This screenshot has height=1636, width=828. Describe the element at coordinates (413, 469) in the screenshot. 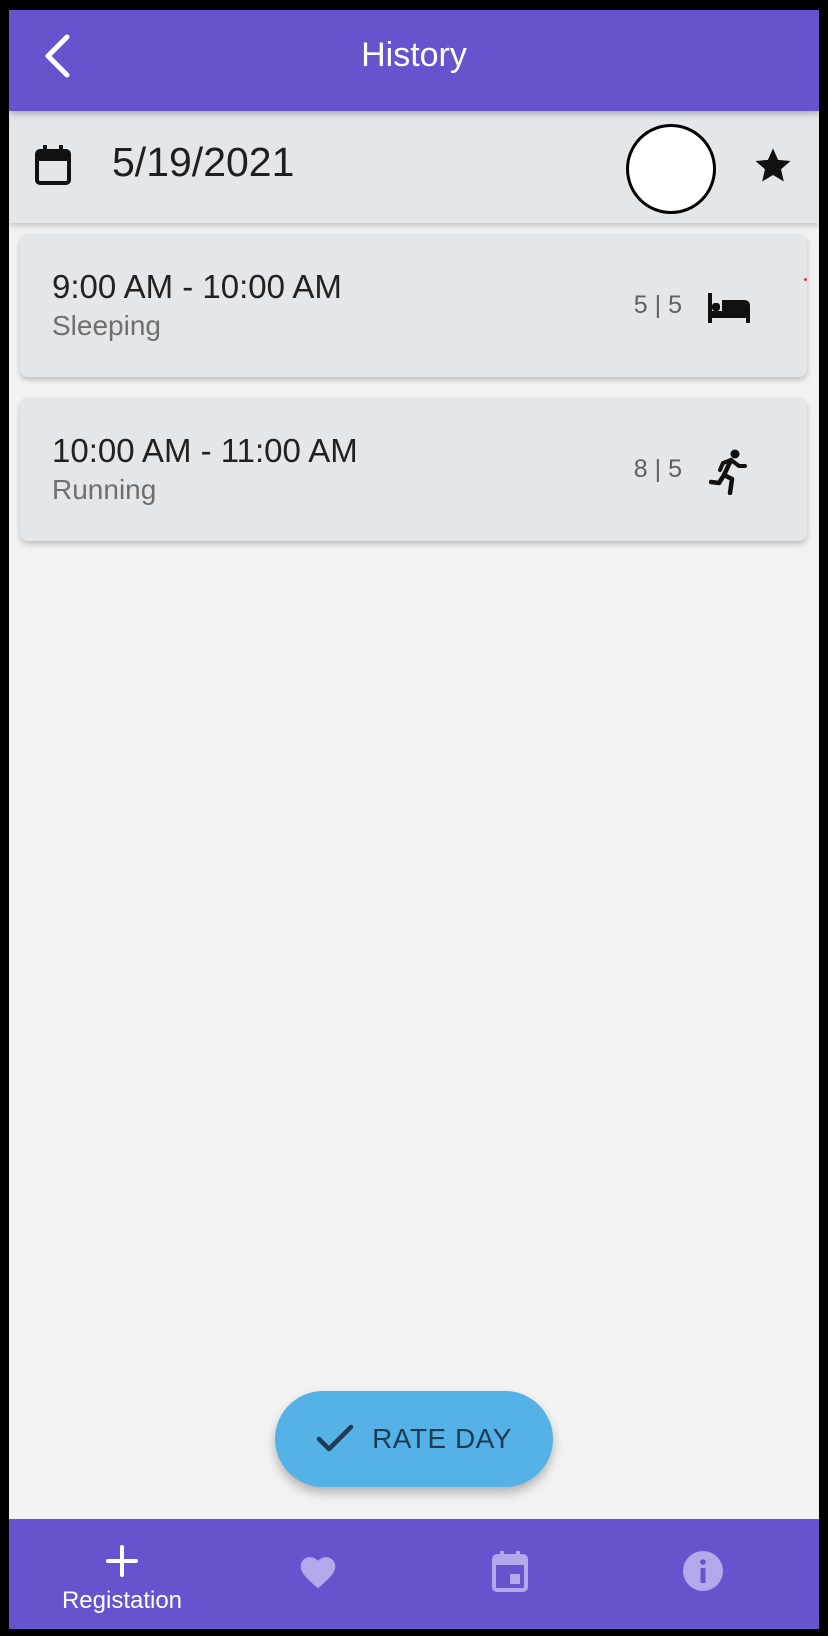

I see `activity-entry-card: 10:00 AM - 11:00 AM Running 8 | 5` at that location.